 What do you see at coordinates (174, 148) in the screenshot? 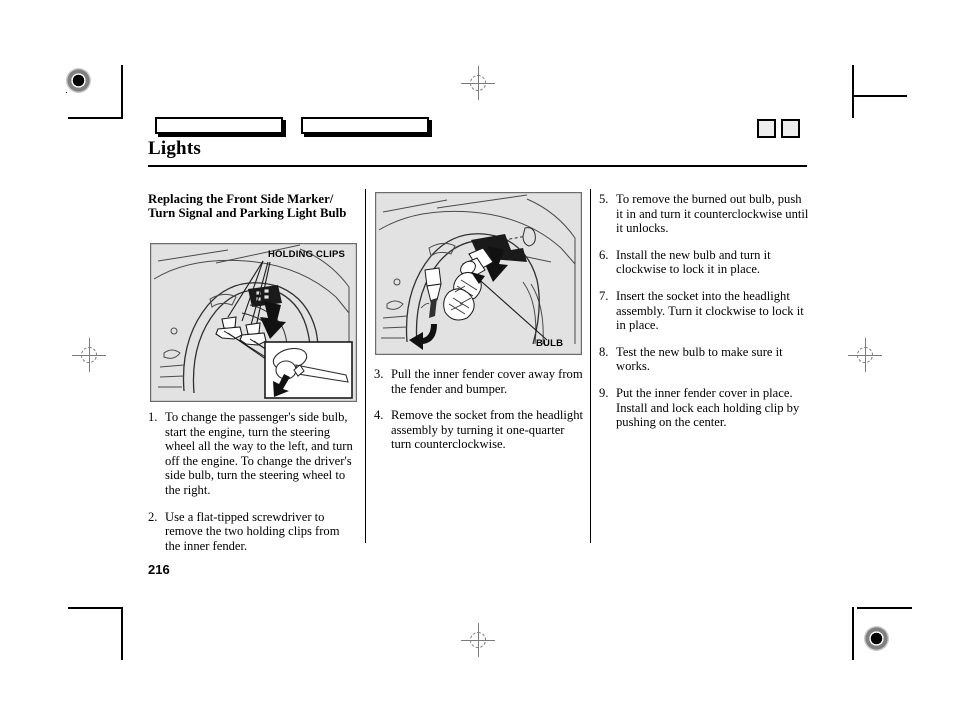
I see `page-title: Lights` at bounding box center [174, 148].